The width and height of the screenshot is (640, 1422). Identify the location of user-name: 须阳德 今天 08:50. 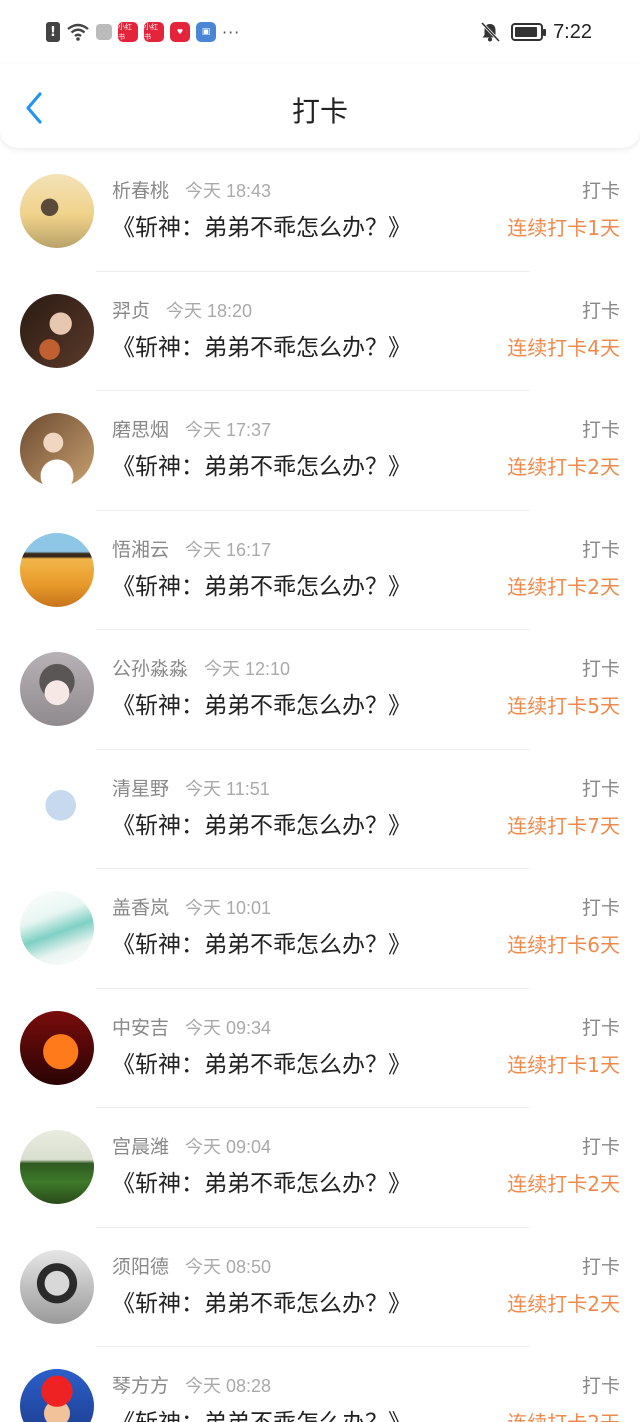
(191, 1265).